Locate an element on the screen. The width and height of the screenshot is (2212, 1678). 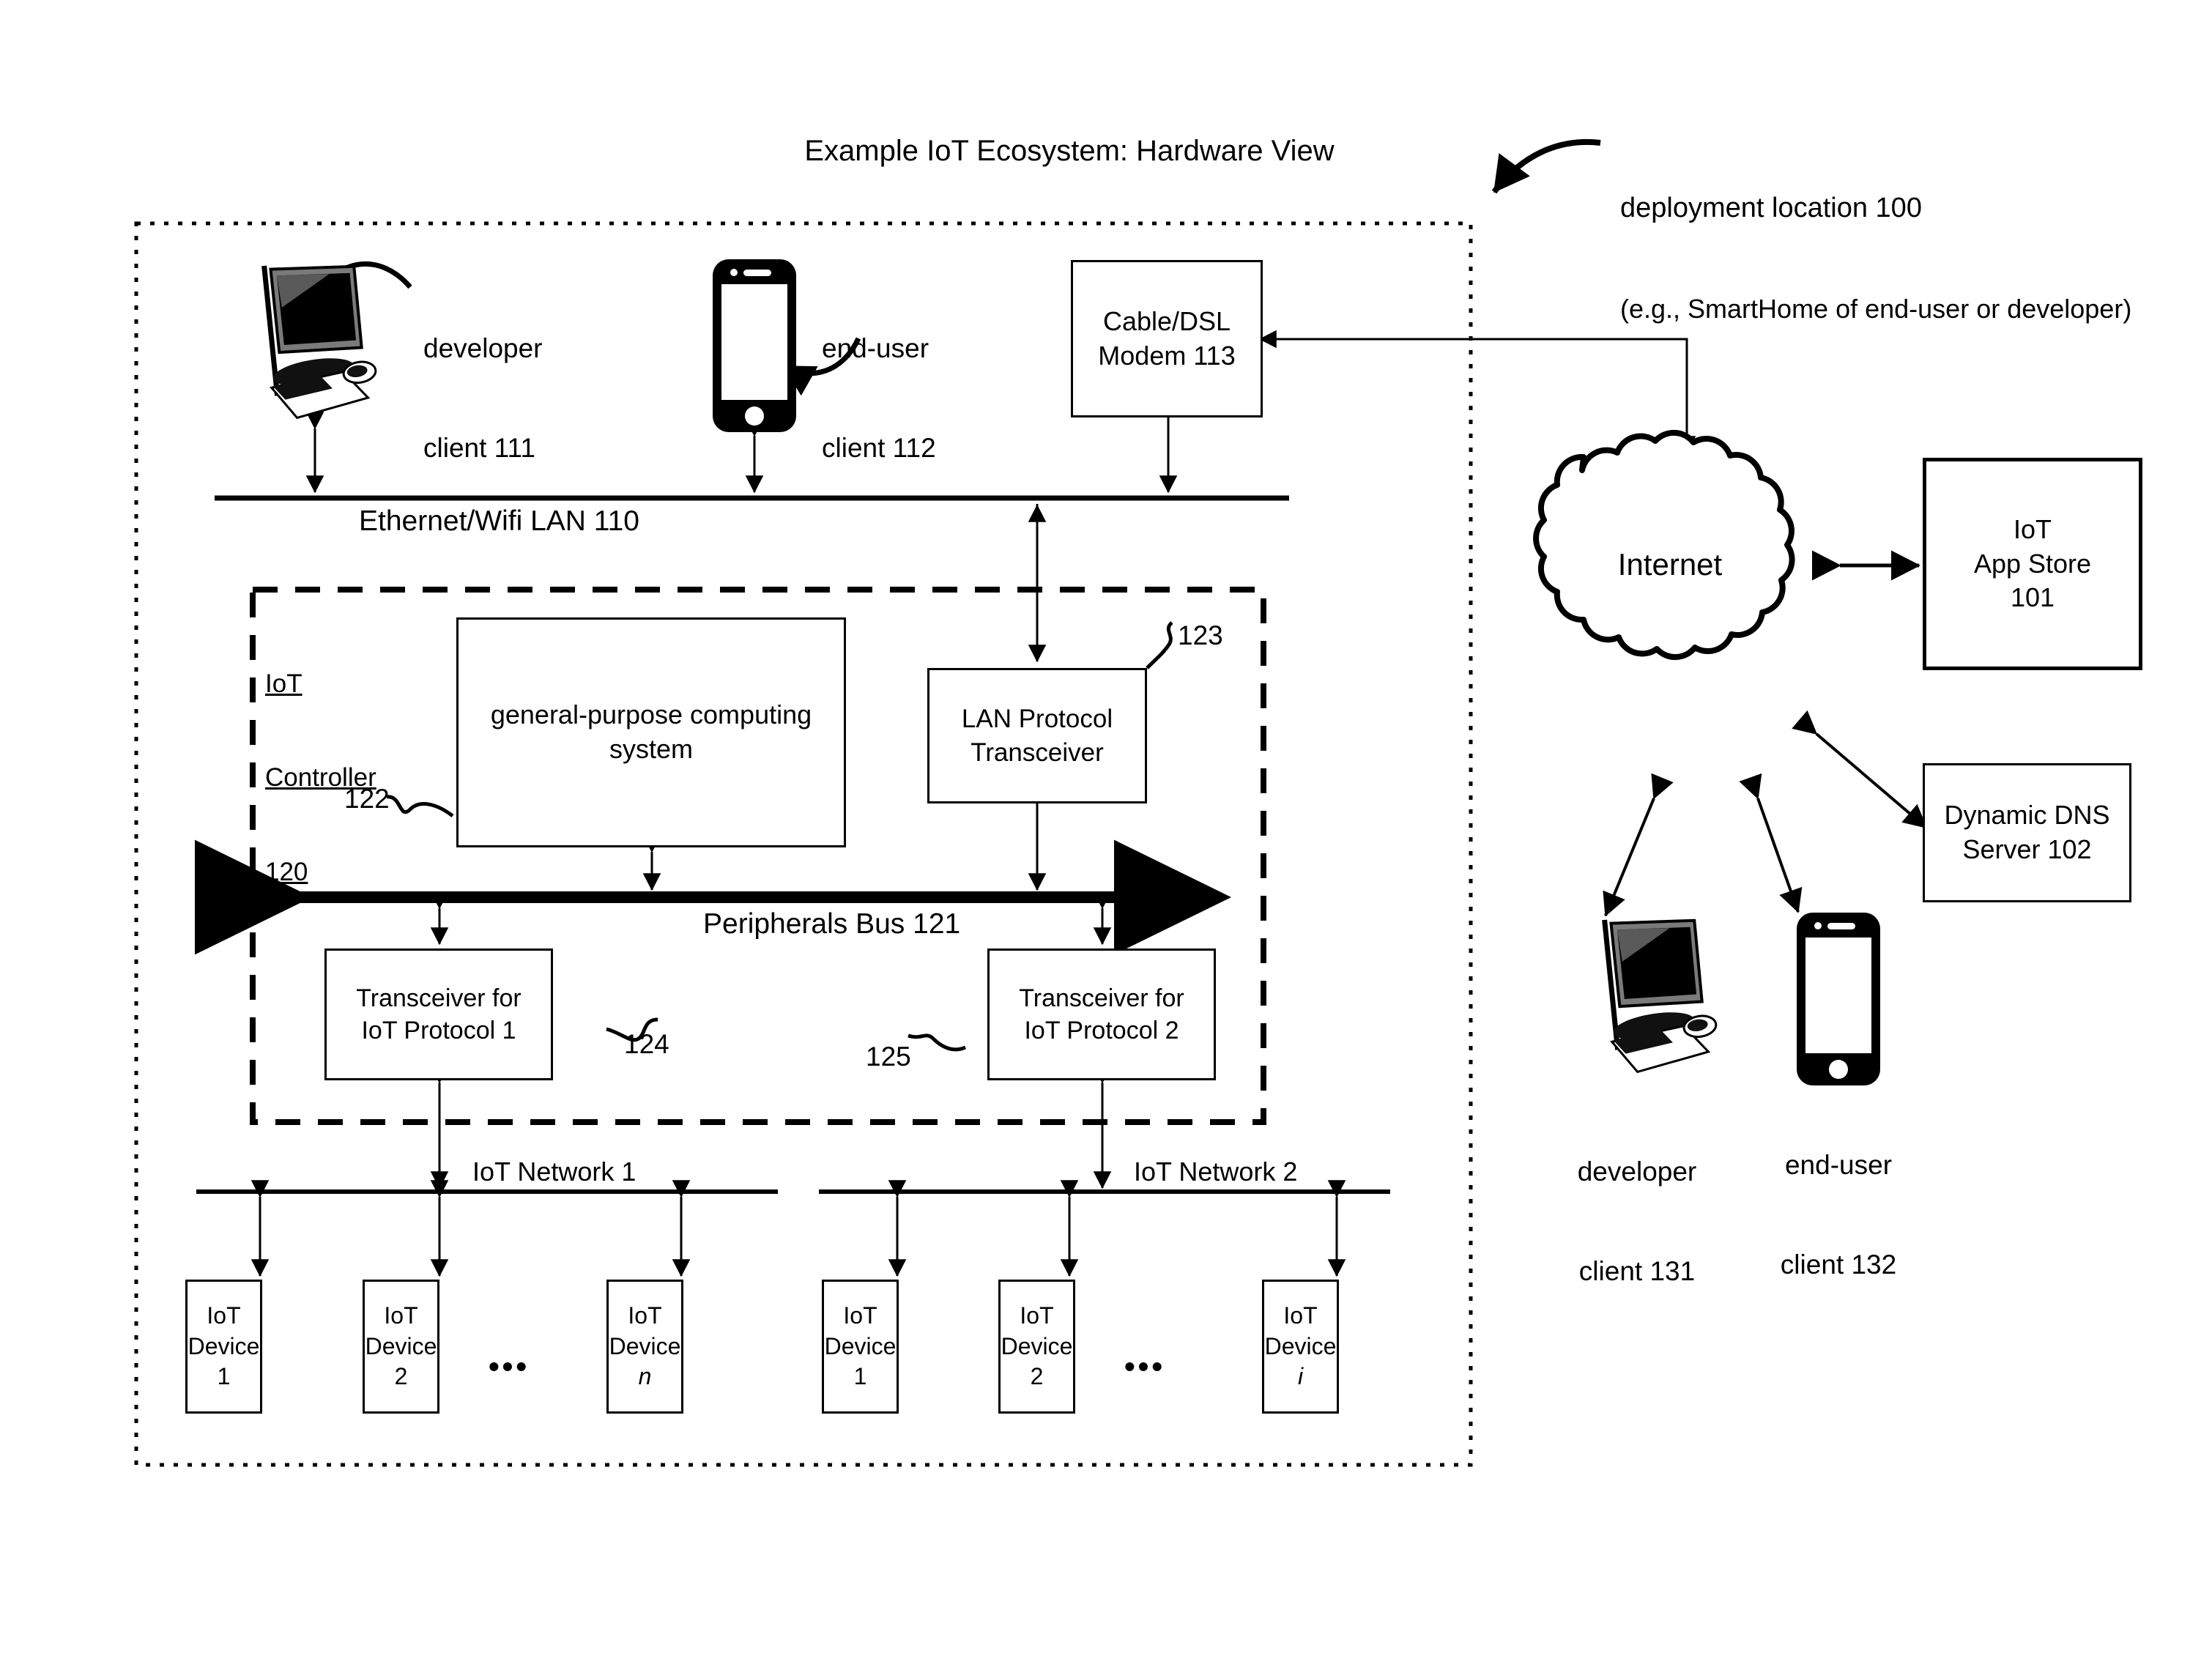
iot-app-store-101-box: IoT App Store 101 is located at coordinates (2032, 564).